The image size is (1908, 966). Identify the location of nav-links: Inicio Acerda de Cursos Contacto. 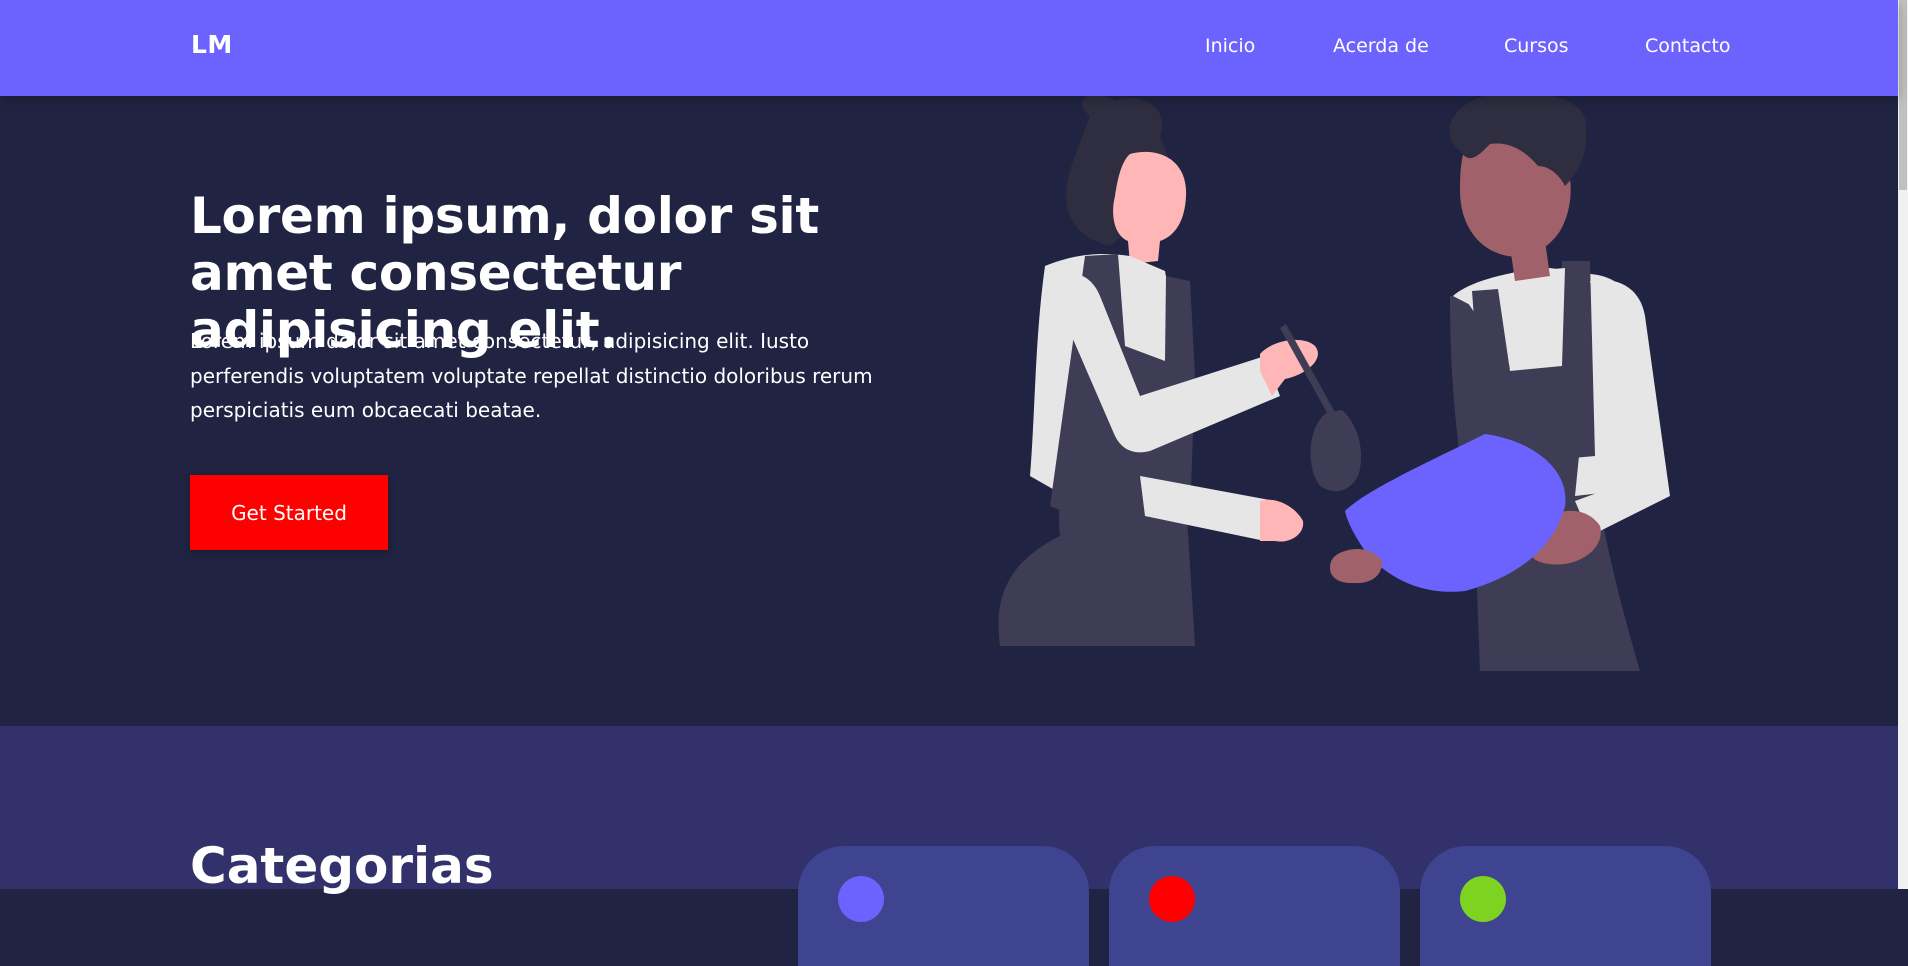
(949, 48).